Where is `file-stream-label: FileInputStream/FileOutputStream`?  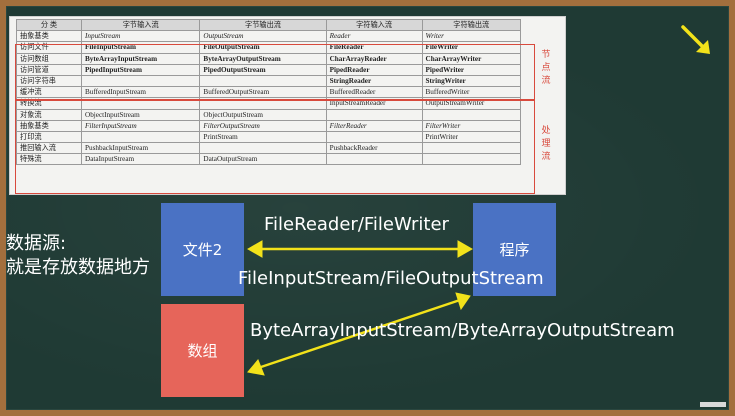 file-stream-label: FileInputStream/FileOutputStream is located at coordinates (391, 278).